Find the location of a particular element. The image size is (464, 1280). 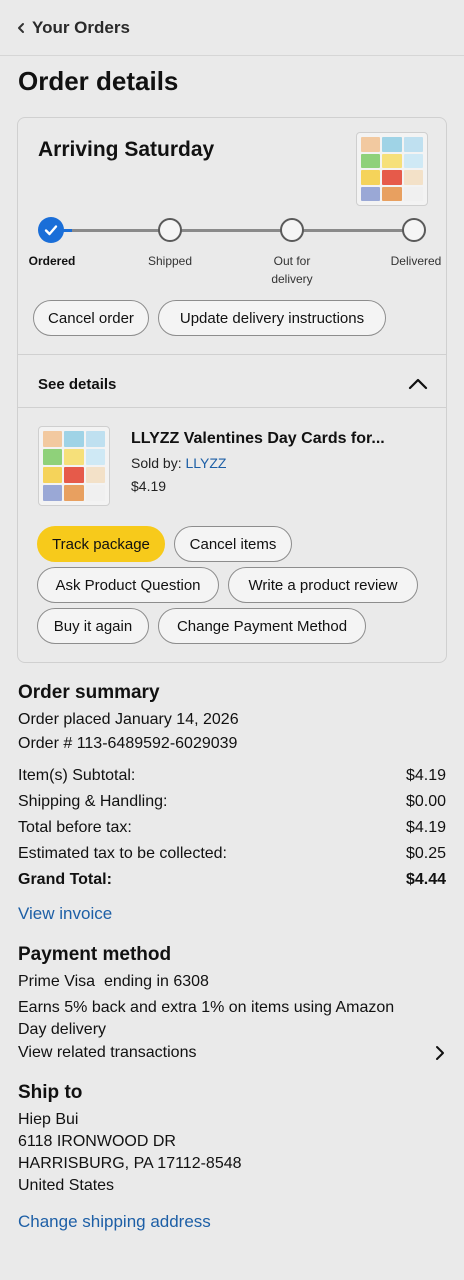

item-thumbnail is located at coordinates (74, 466).